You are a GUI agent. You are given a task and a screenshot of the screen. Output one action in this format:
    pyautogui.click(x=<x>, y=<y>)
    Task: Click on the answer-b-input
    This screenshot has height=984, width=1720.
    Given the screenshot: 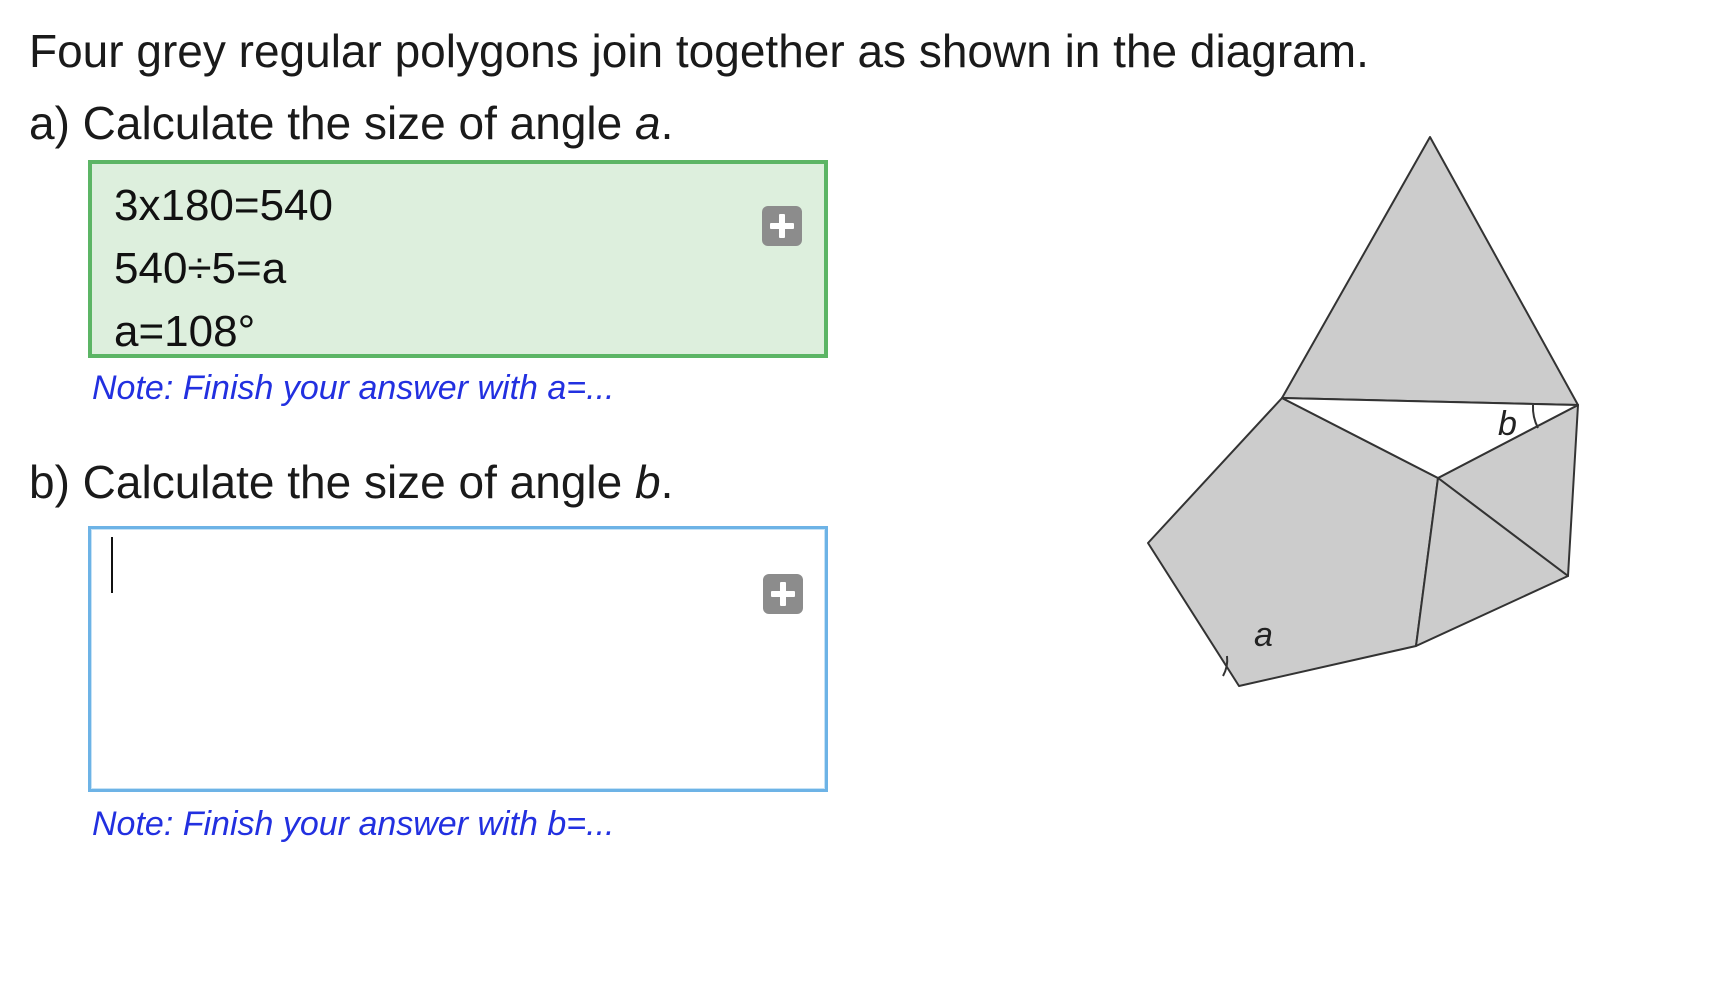 What is the action you would take?
    pyautogui.click(x=458, y=659)
    